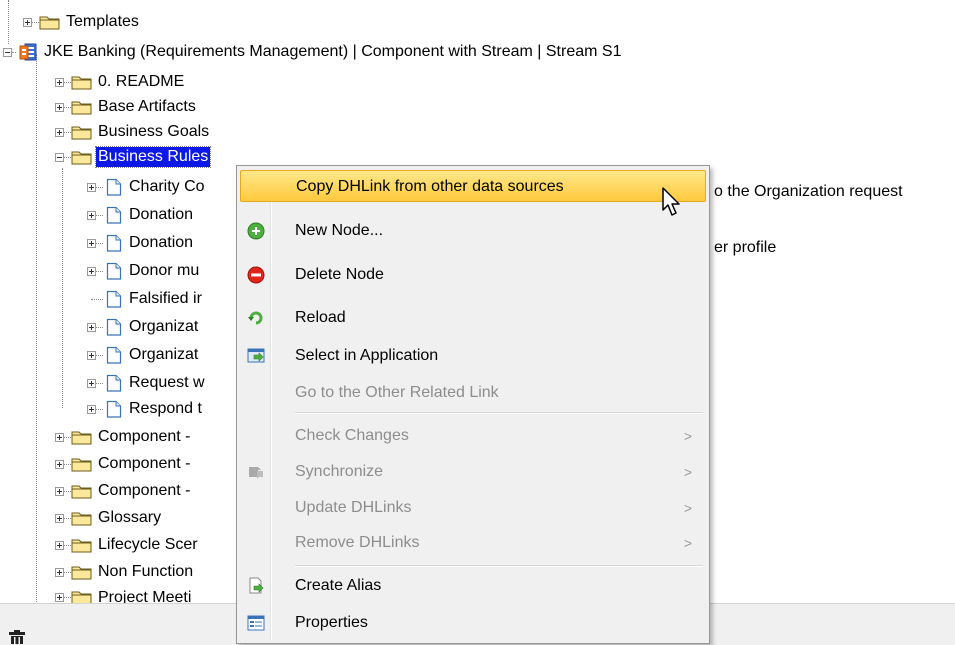 The width and height of the screenshot is (955, 645). I want to click on tree-item-label: Project Meeti, so click(145, 596).